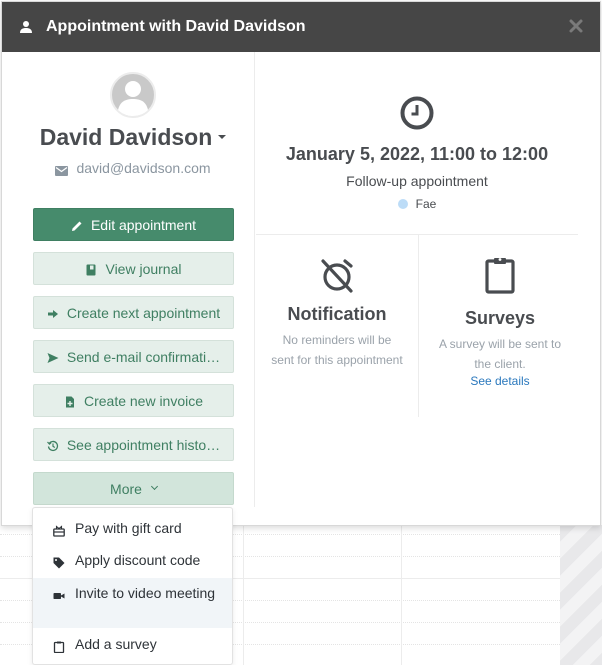 Image resolution: width=602 pixels, height=665 pixels. Describe the element at coordinates (500, 318) in the screenshot. I see `surveys-title: Surveys` at that location.